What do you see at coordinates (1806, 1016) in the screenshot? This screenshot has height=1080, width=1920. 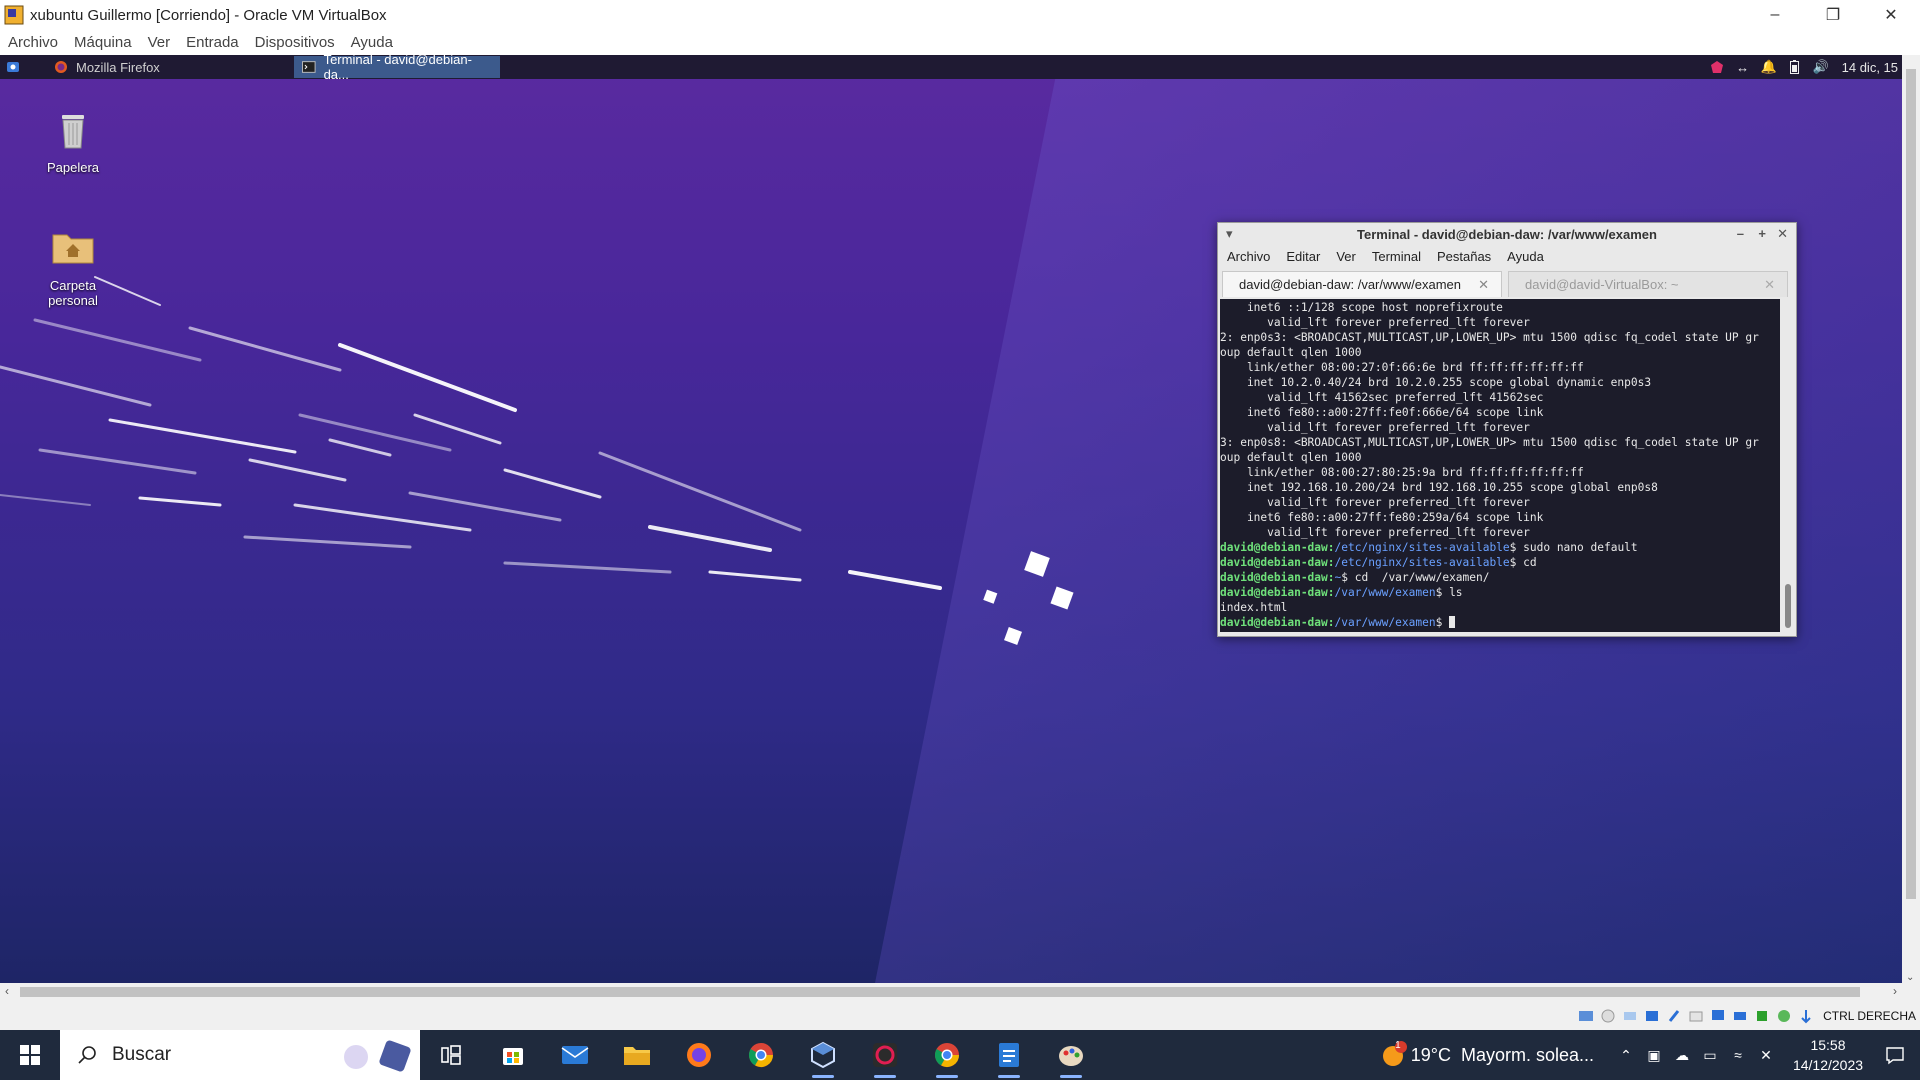 I see `mouse-integration-icon` at bounding box center [1806, 1016].